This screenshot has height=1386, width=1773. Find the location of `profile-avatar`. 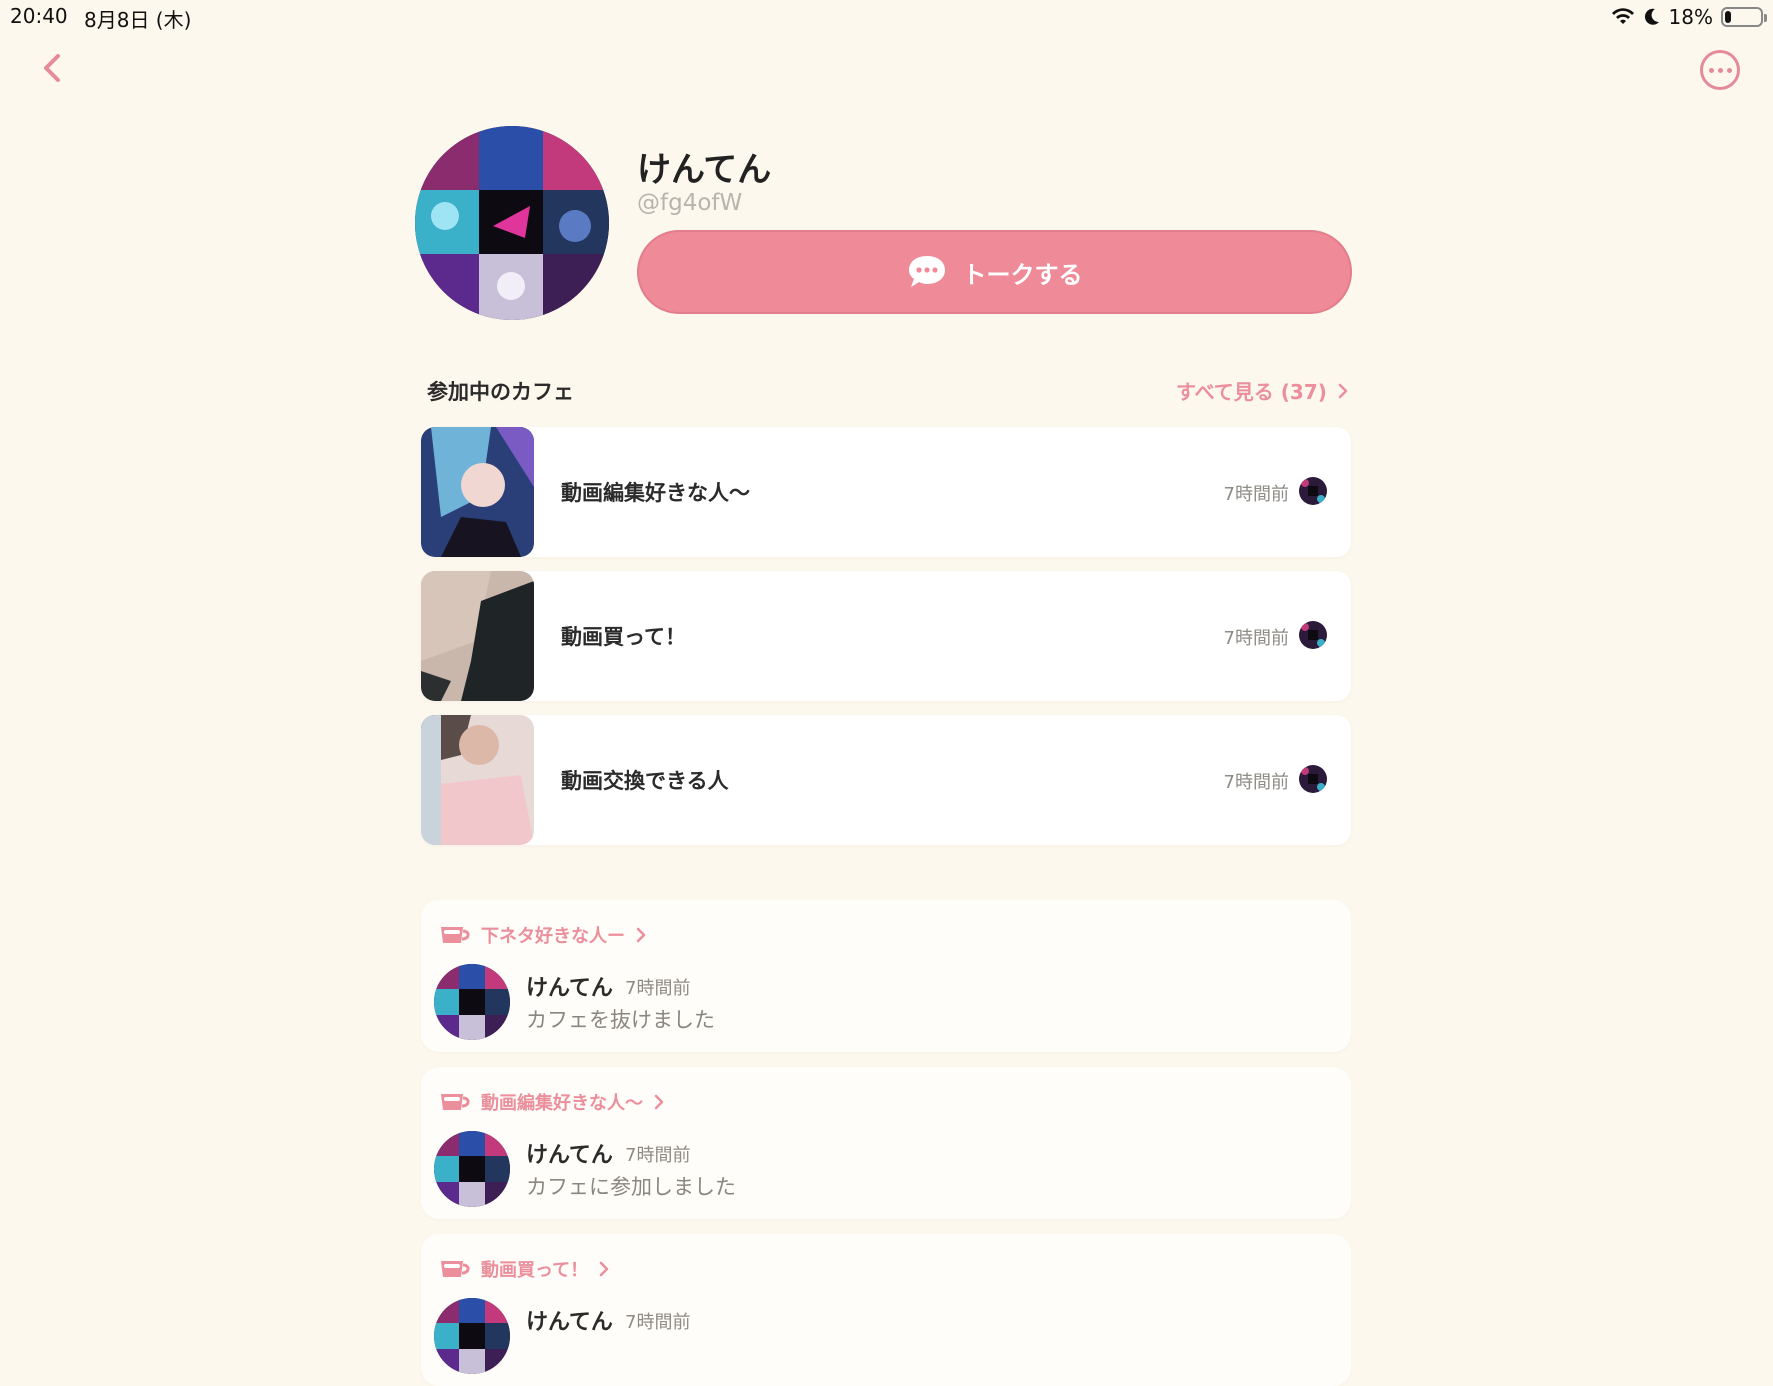

profile-avatar is located at coordinates (512, 223).